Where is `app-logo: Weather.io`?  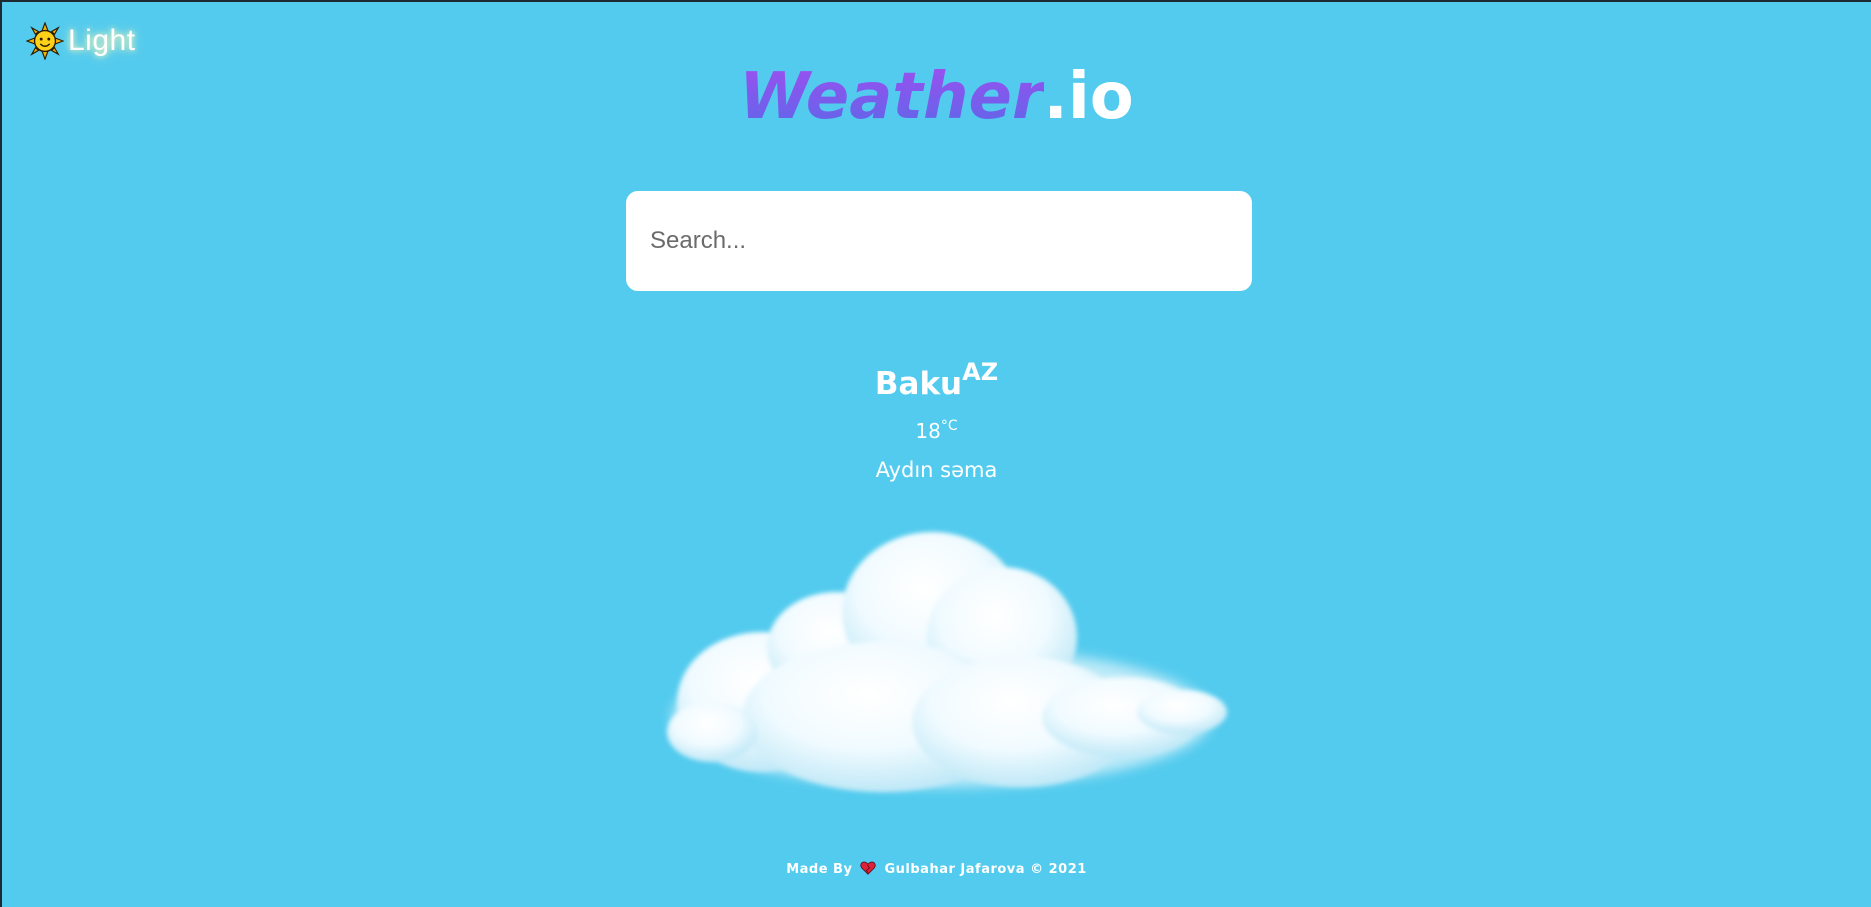
app-logo: Weather.io is located at coordinates (936, 97).